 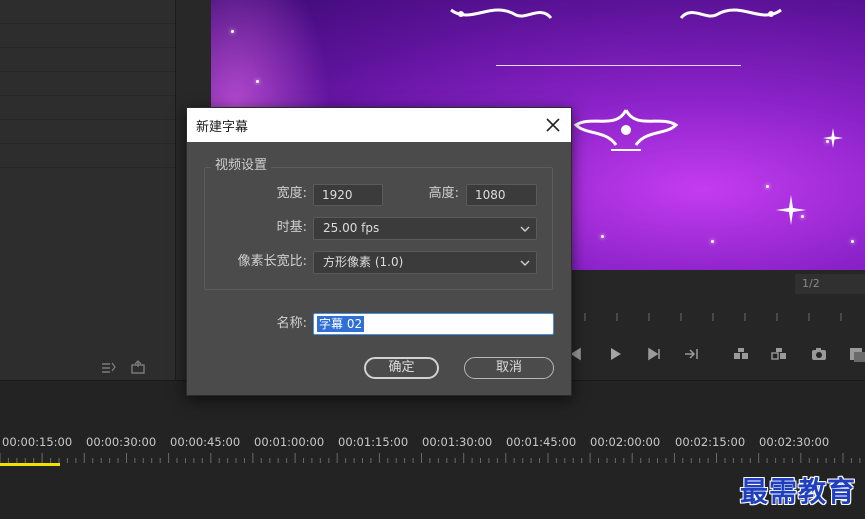 I want to click on pixel-aspect-value: 方形像素 (1.0), so click(x=363, y=262).